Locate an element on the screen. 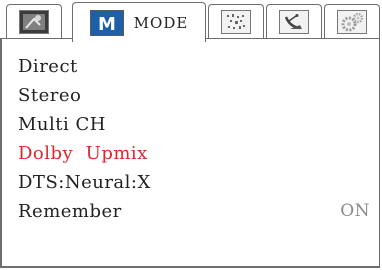 The width and height of the screenshot is (382, 270). menu-item-dolby-upmix: Dolby Upmix is located at coordinates (194, 153).